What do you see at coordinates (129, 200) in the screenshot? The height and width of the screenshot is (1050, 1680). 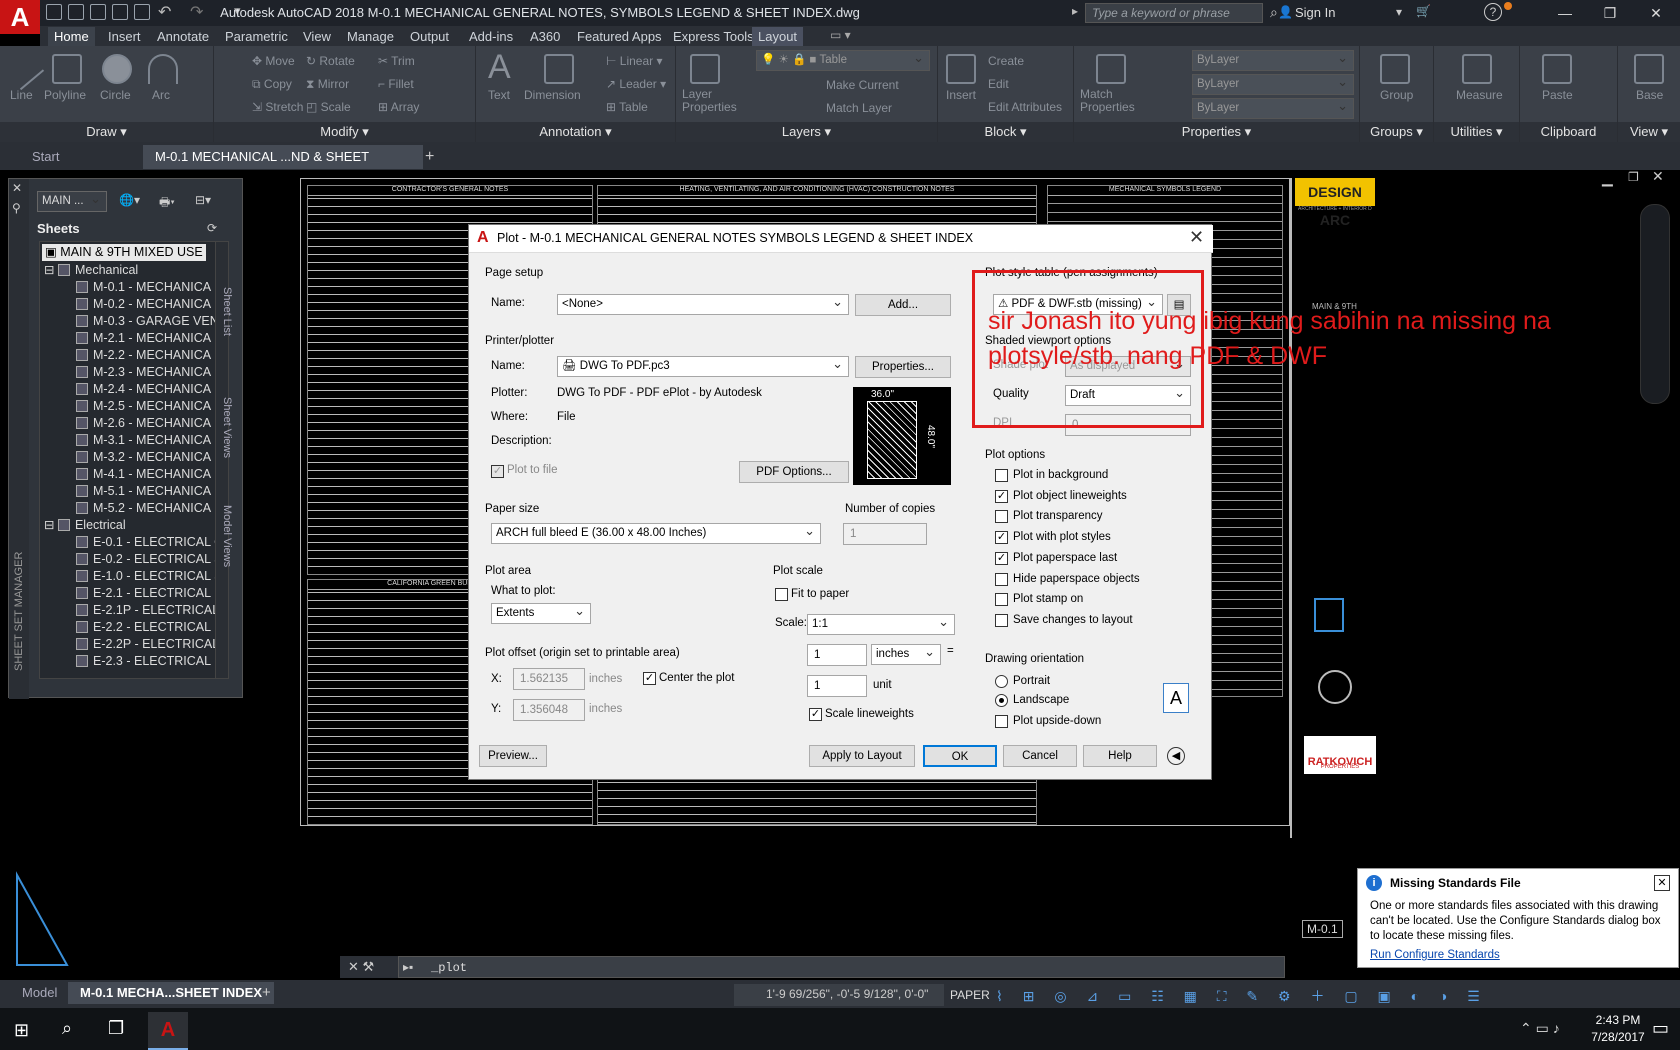 I see `publish-icon: 🌐▾` at bounding box center [129, 200].